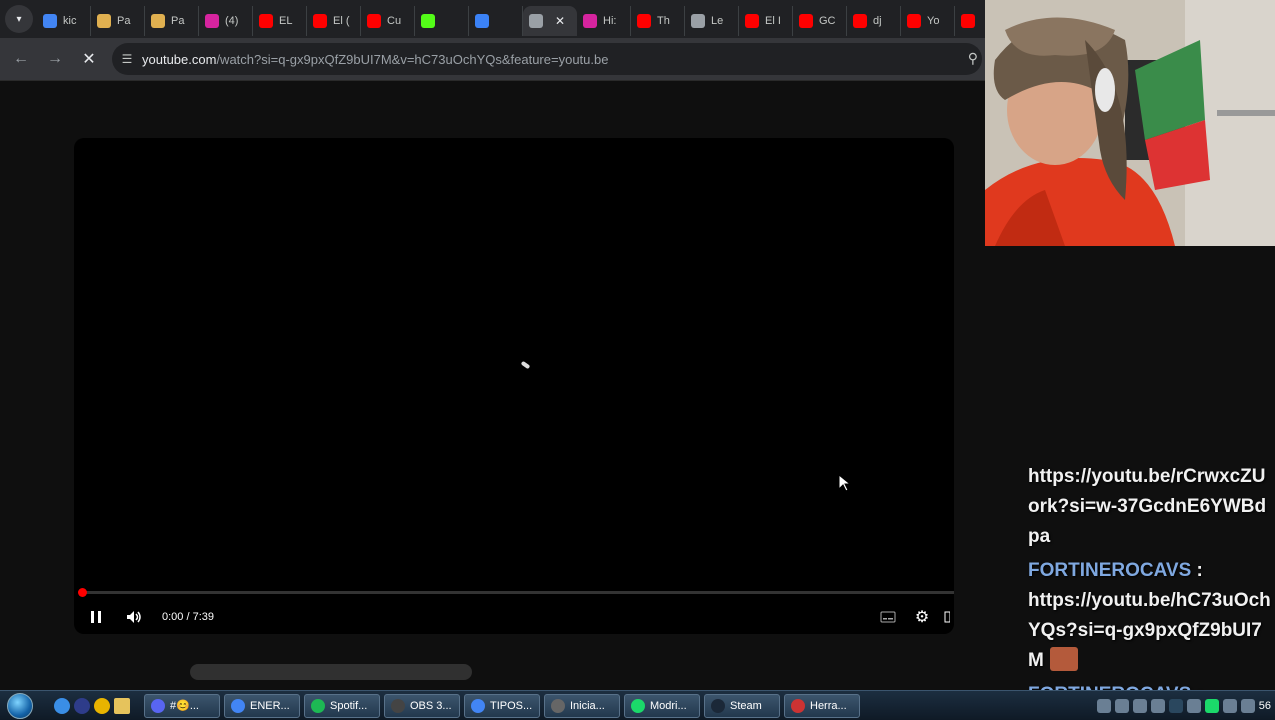 This screenshot has height=720, width=1275. I want to click on settings-button: ⚙, so click(922, 617).